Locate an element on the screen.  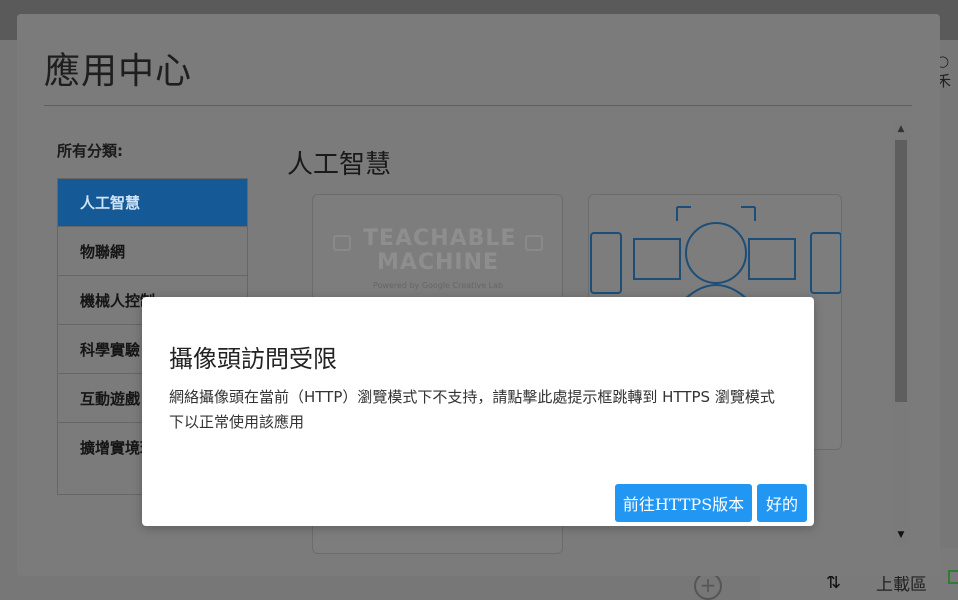
app-center-title: 應用中心 is located at coordinates (118, 71).